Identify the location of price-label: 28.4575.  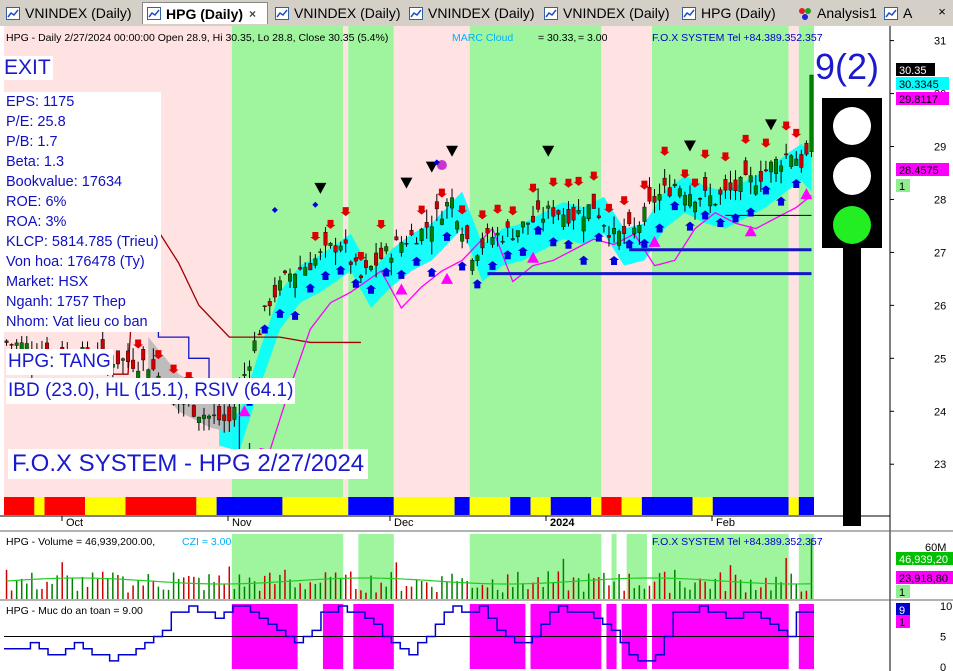
(919, 171).